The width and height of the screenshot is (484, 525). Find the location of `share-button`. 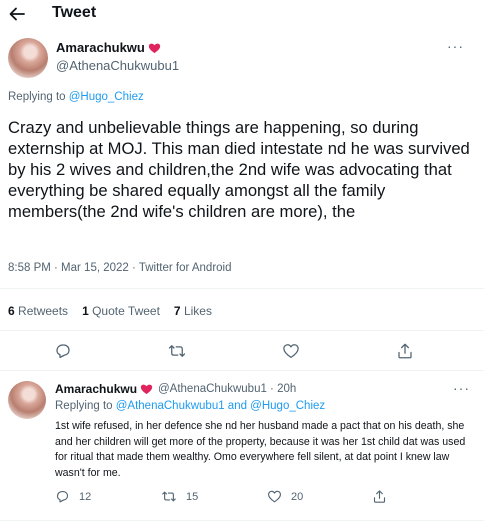

share-button is located at coordinates (405, 351).